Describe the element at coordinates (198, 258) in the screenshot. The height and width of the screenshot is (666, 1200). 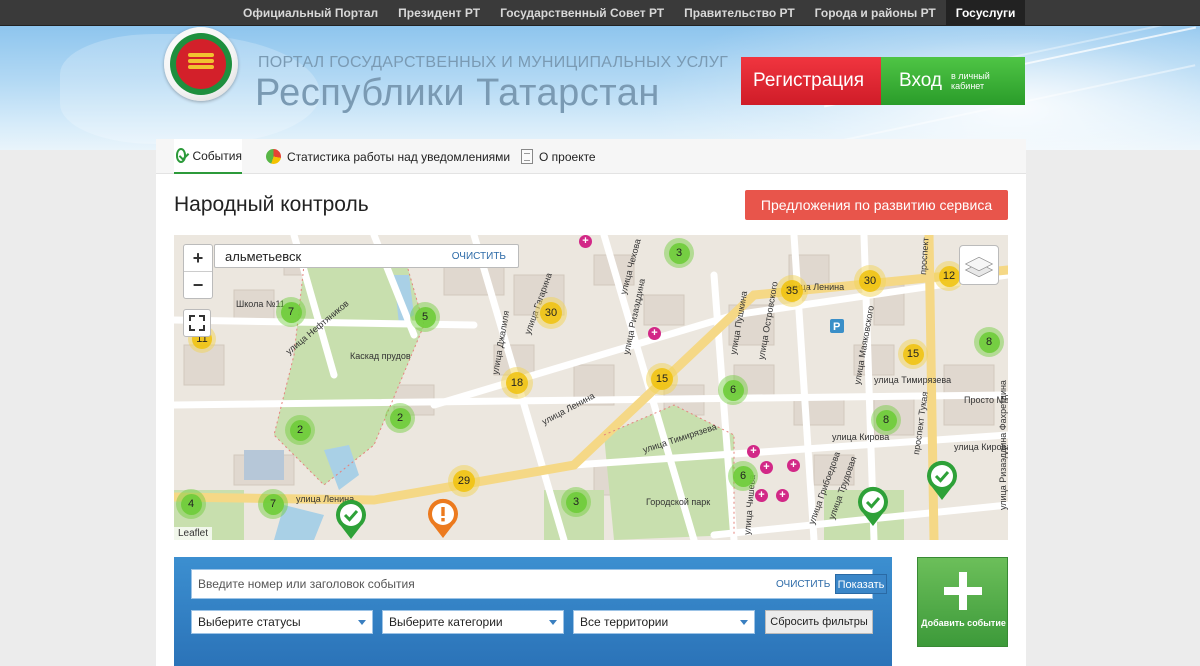
I see `zoom-in-button: +` at that location.